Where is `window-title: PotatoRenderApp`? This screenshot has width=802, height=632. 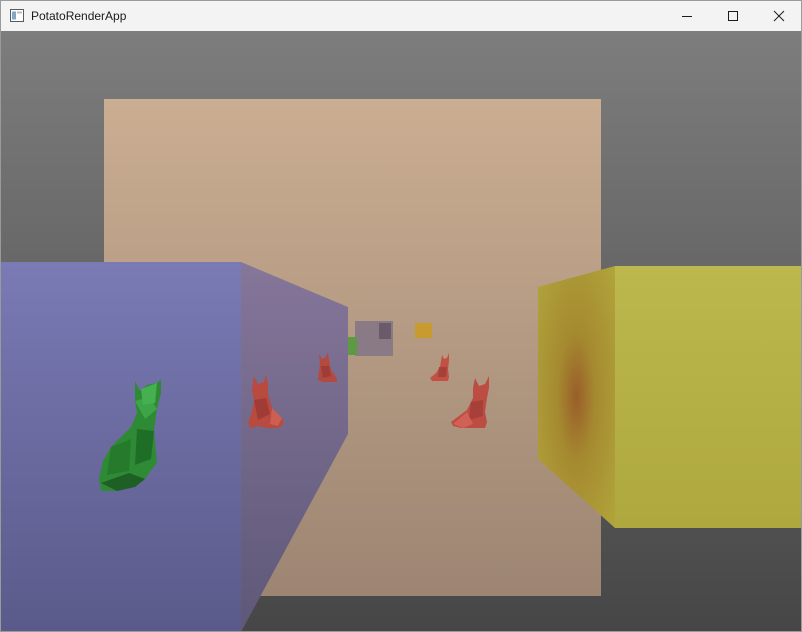
window-title: PotatoRenderApp is located at coordinates (79, 16).